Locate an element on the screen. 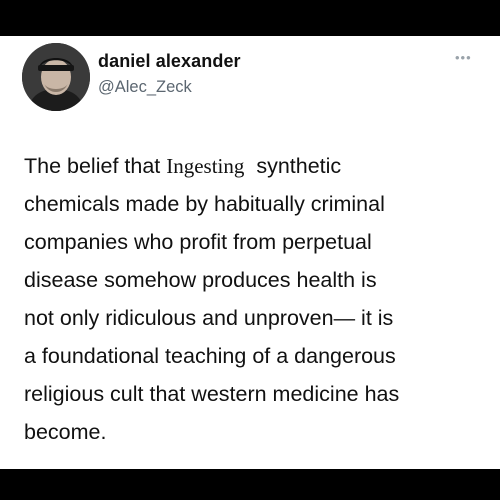 This screenshot has width=500, height=500. more-options-icon: ••• is located at coordinates (463, 57).